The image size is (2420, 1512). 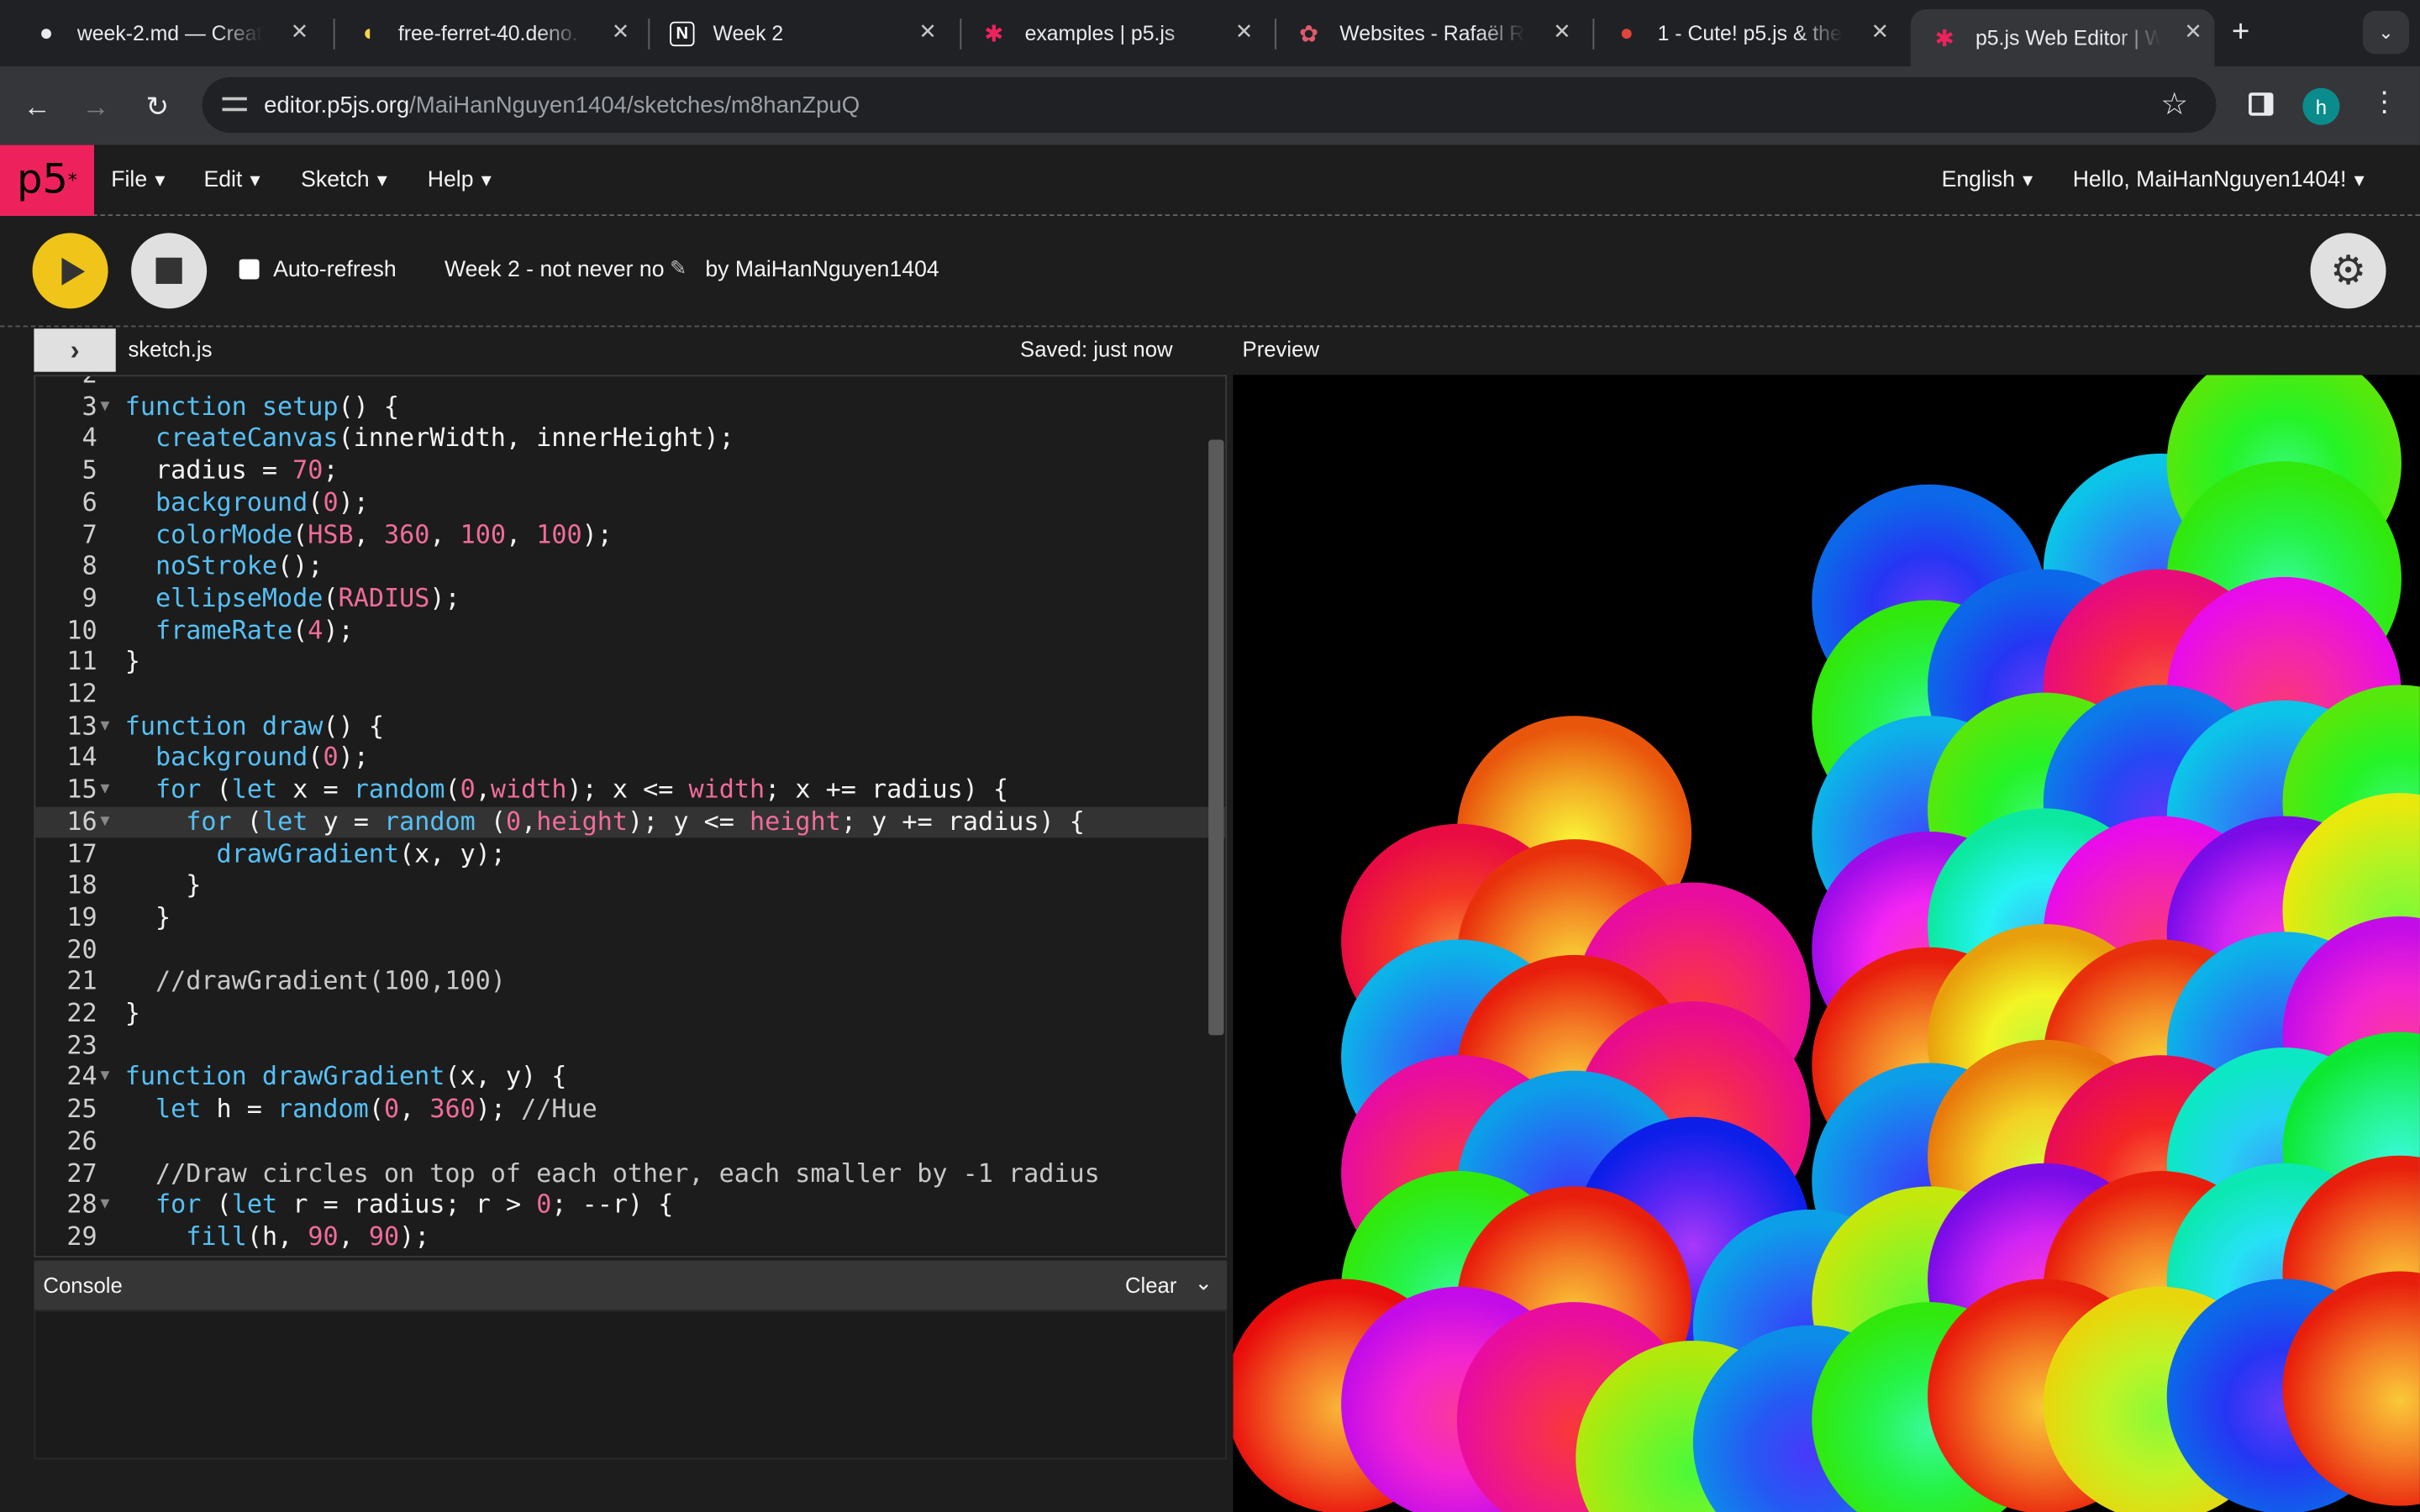 What do you see at coordinates (75, 350) in the screenshot?
I see `expand-sidebar-button: ›` at bounding box center [75, 350].